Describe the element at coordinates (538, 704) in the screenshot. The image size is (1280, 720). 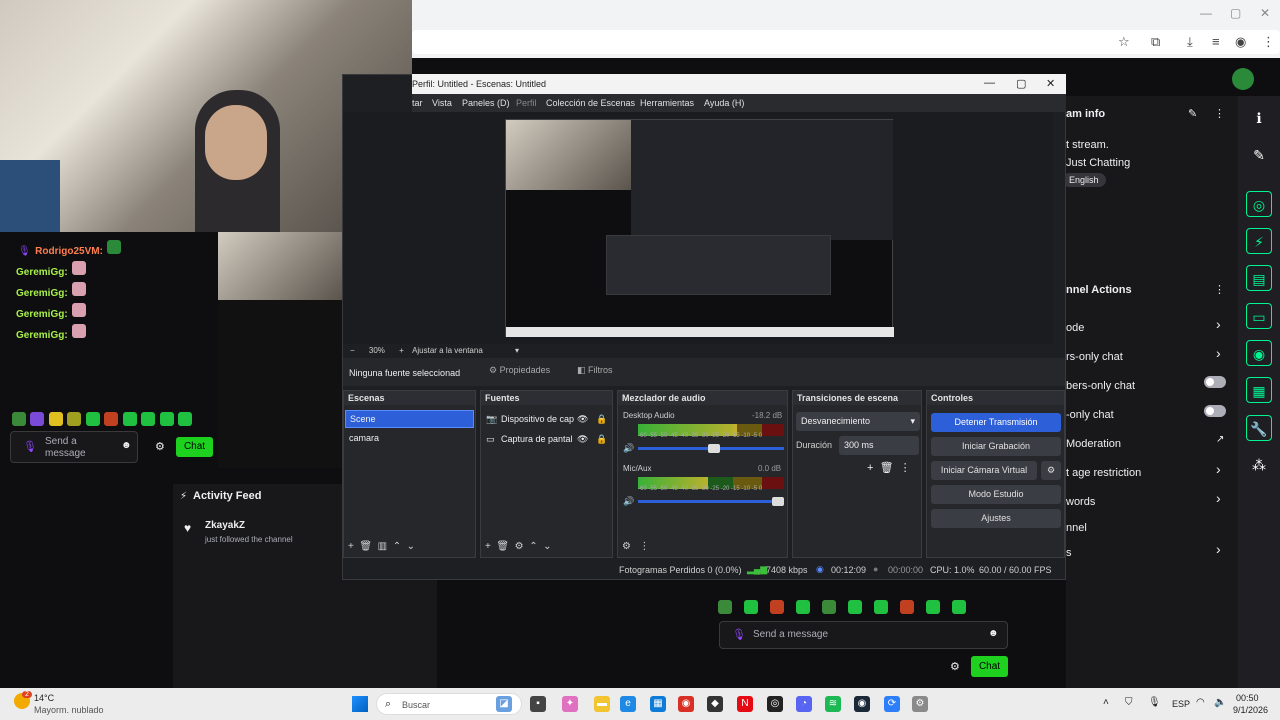
I see `app-icon-pinned: ▪` at that location.